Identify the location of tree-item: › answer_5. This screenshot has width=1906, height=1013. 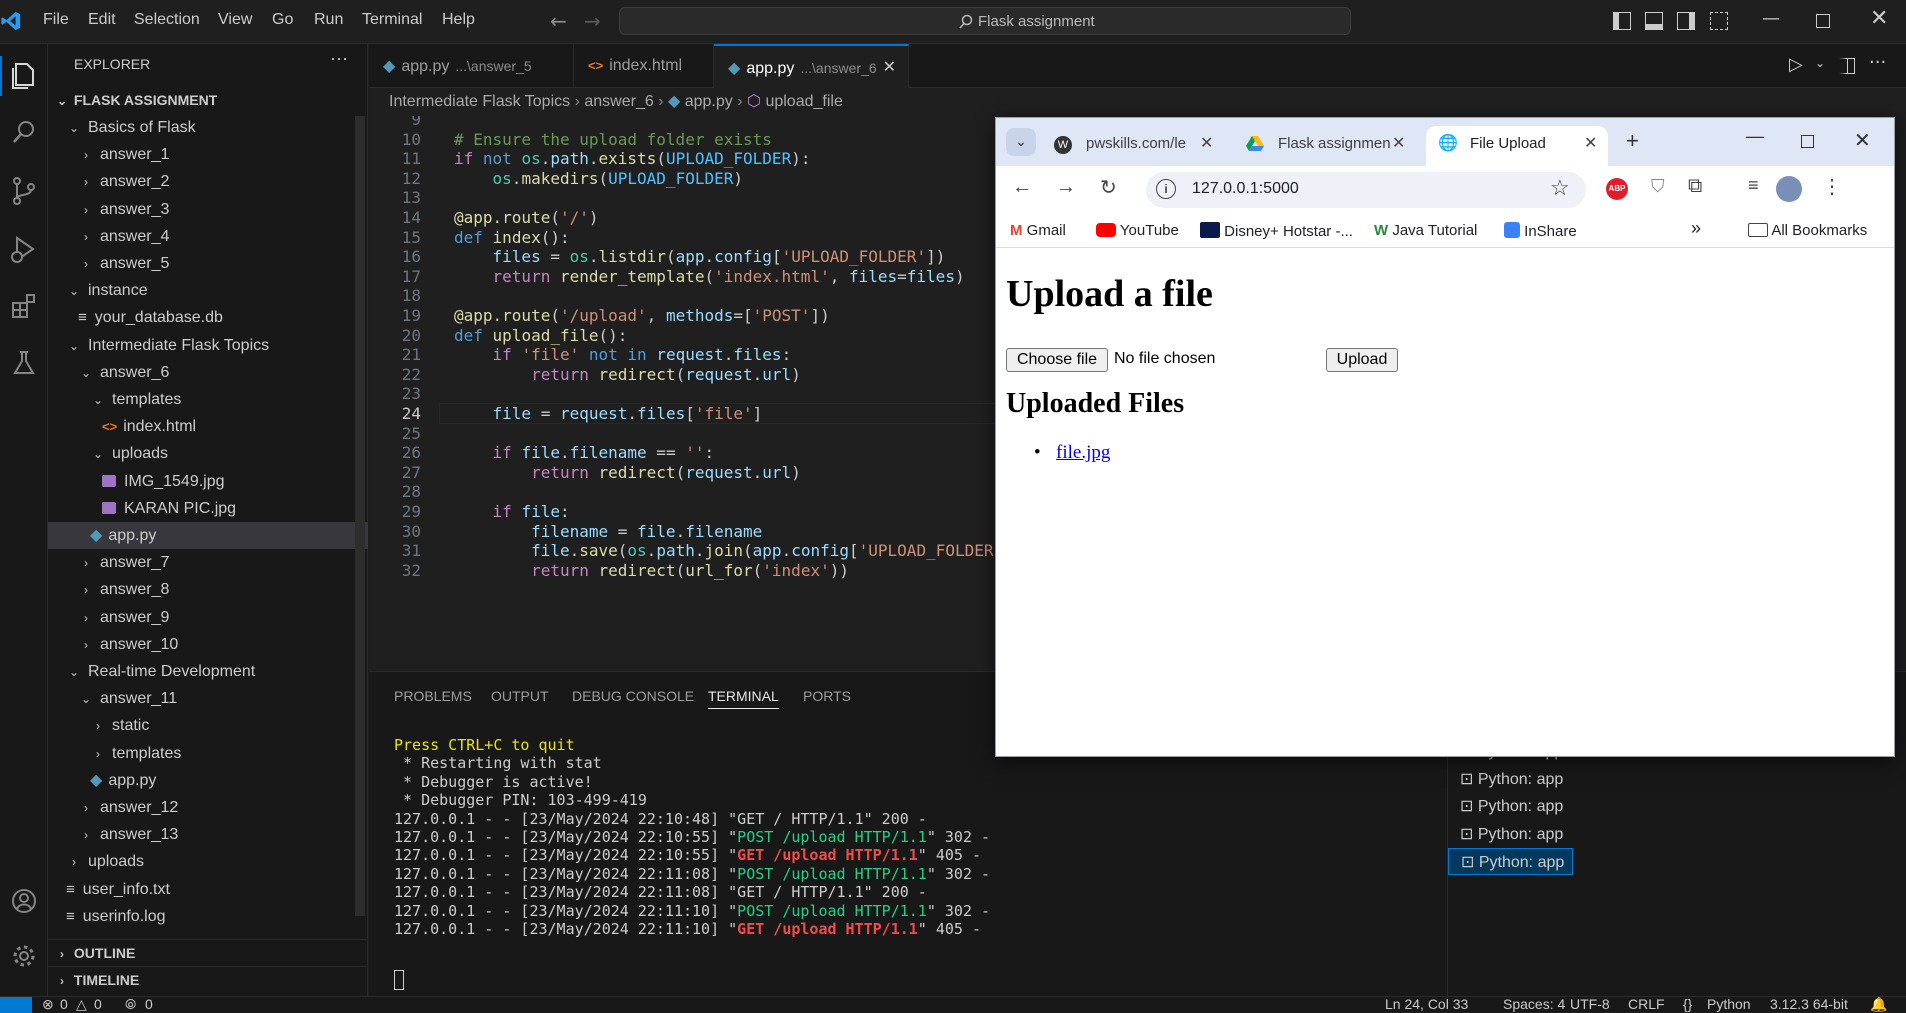
(208, 263).